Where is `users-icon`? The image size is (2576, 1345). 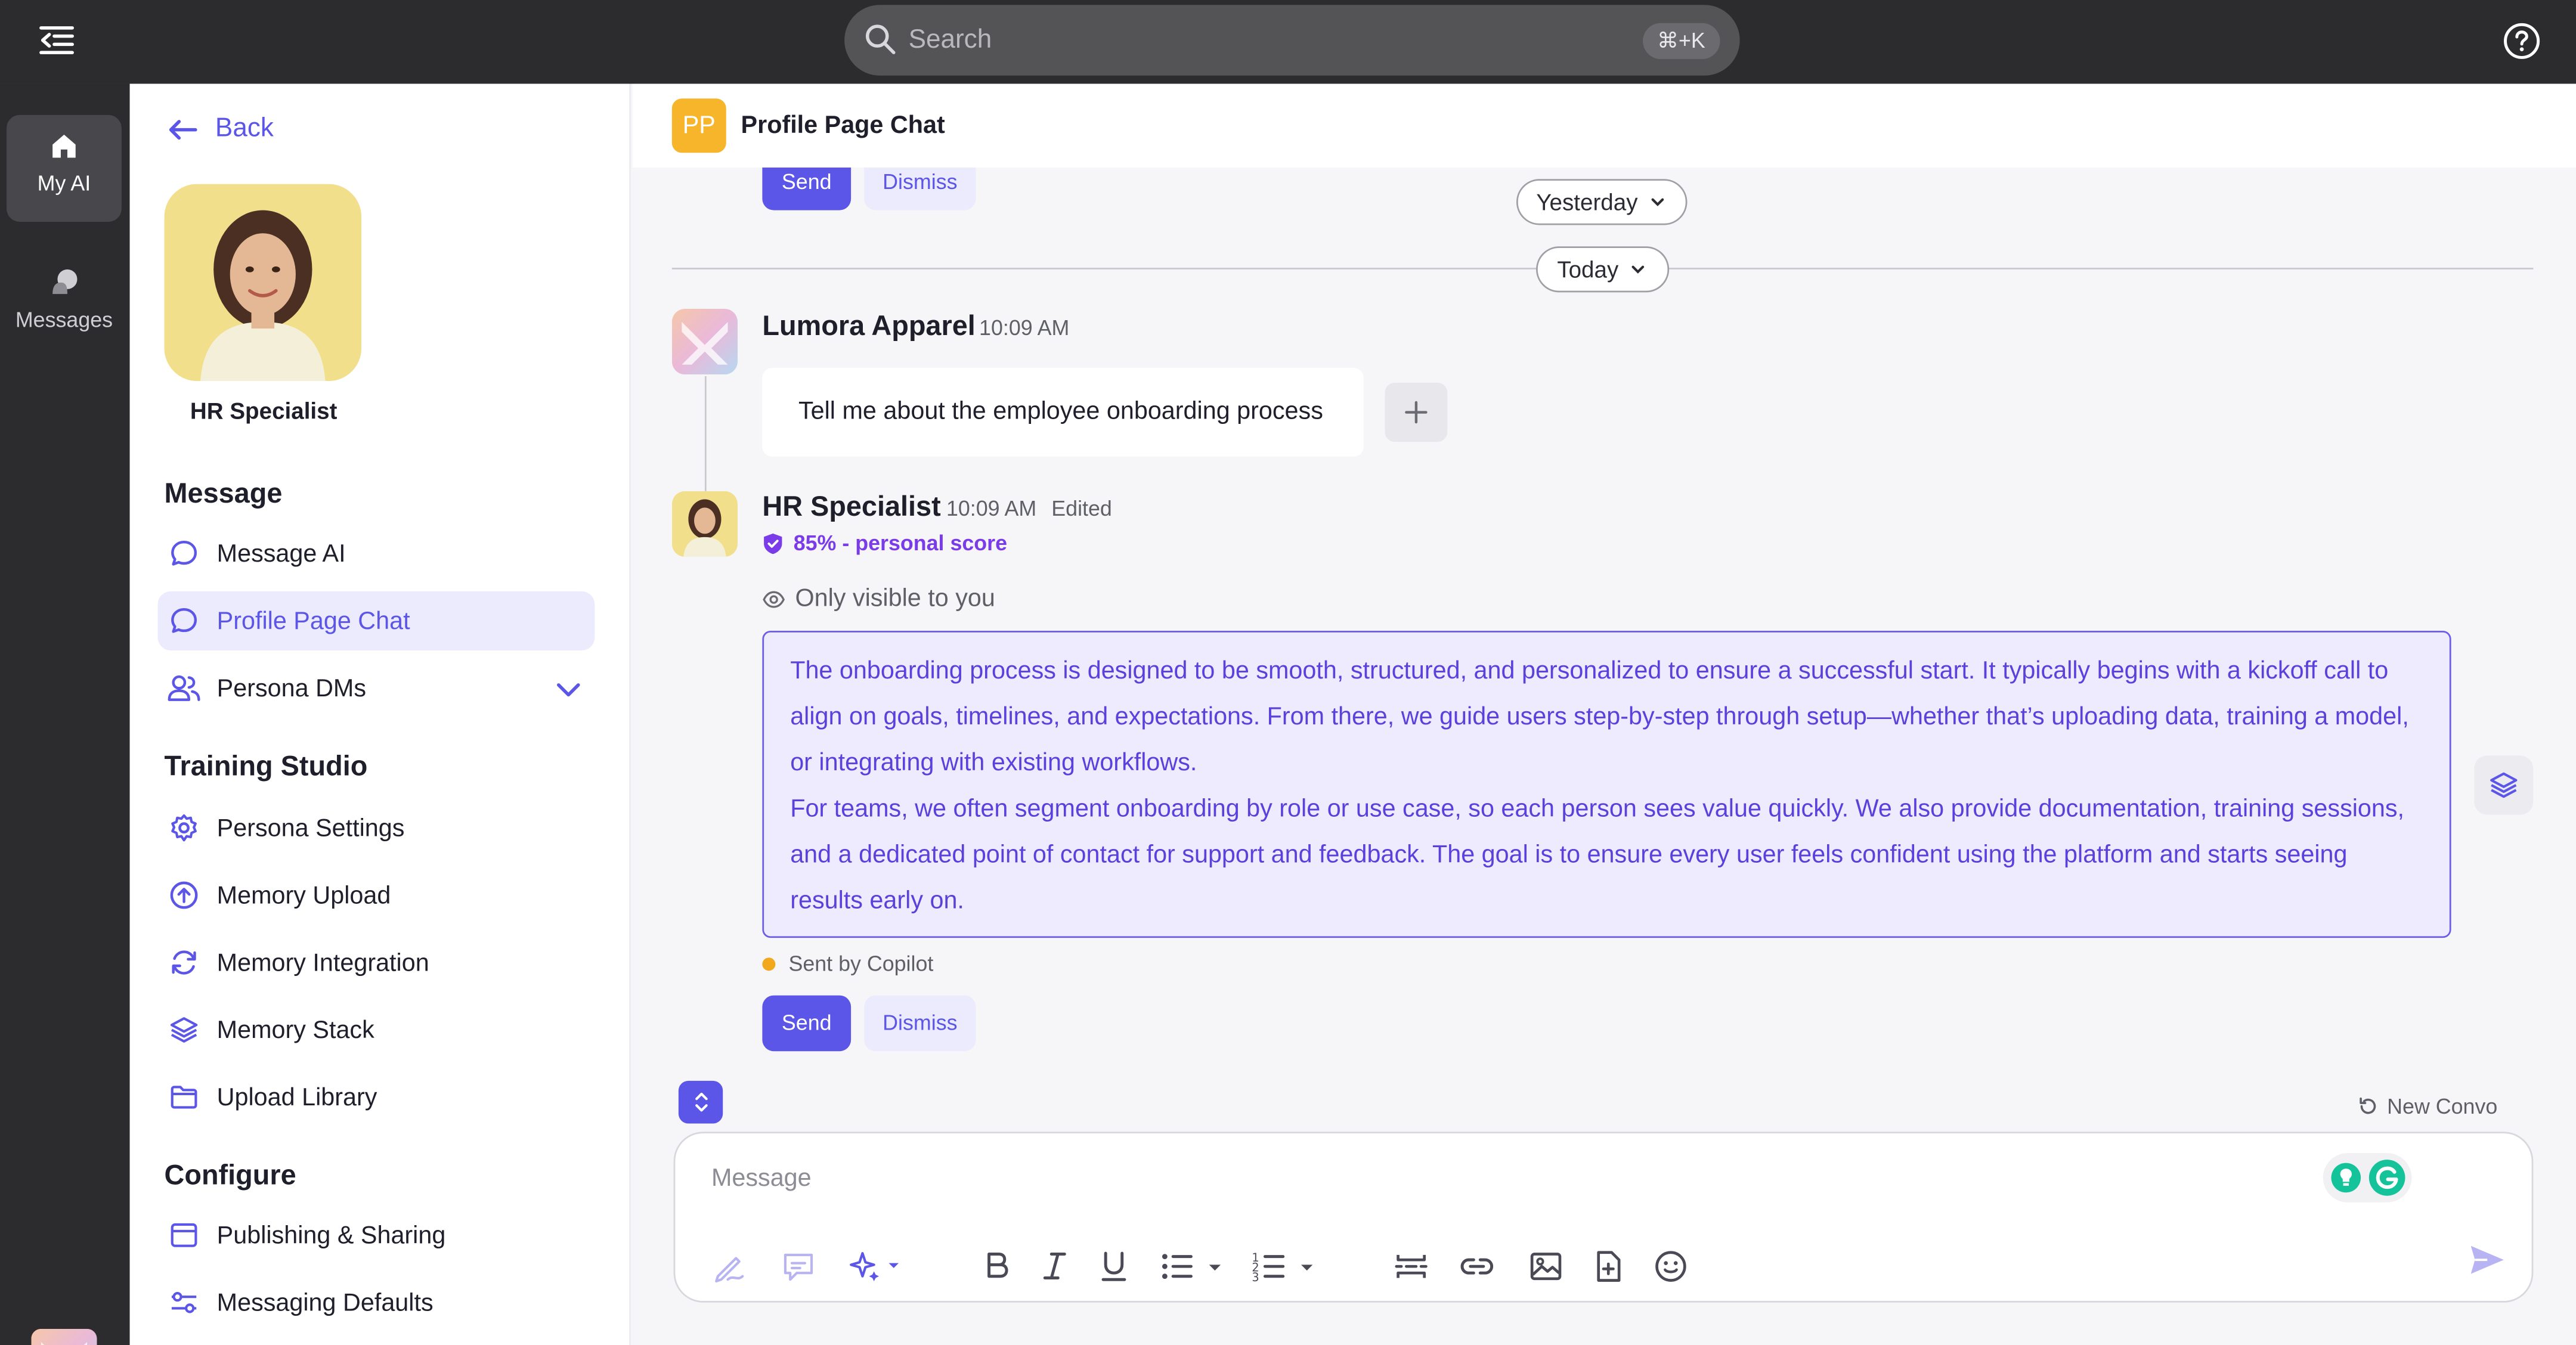 users-icon is located at coordinates (184, 688).